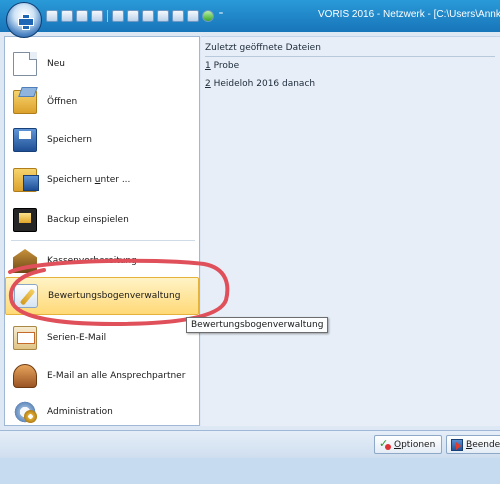  I want to click on book-icon, so click(82, 16).